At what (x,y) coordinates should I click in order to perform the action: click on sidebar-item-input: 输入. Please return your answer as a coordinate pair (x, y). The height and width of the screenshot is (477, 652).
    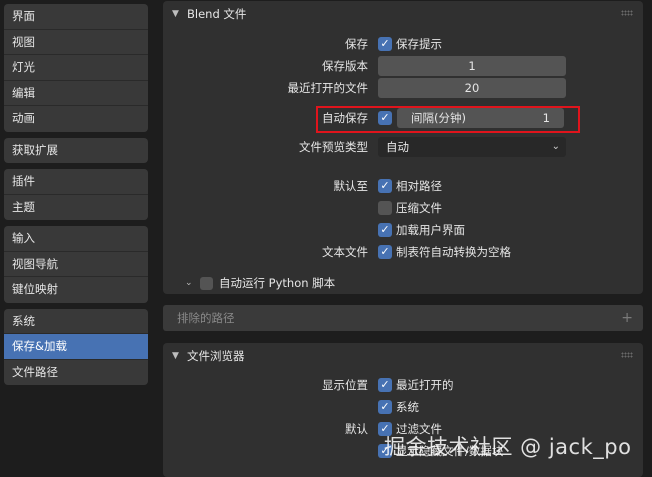
    Looking at the image, I should click on (76, 239).